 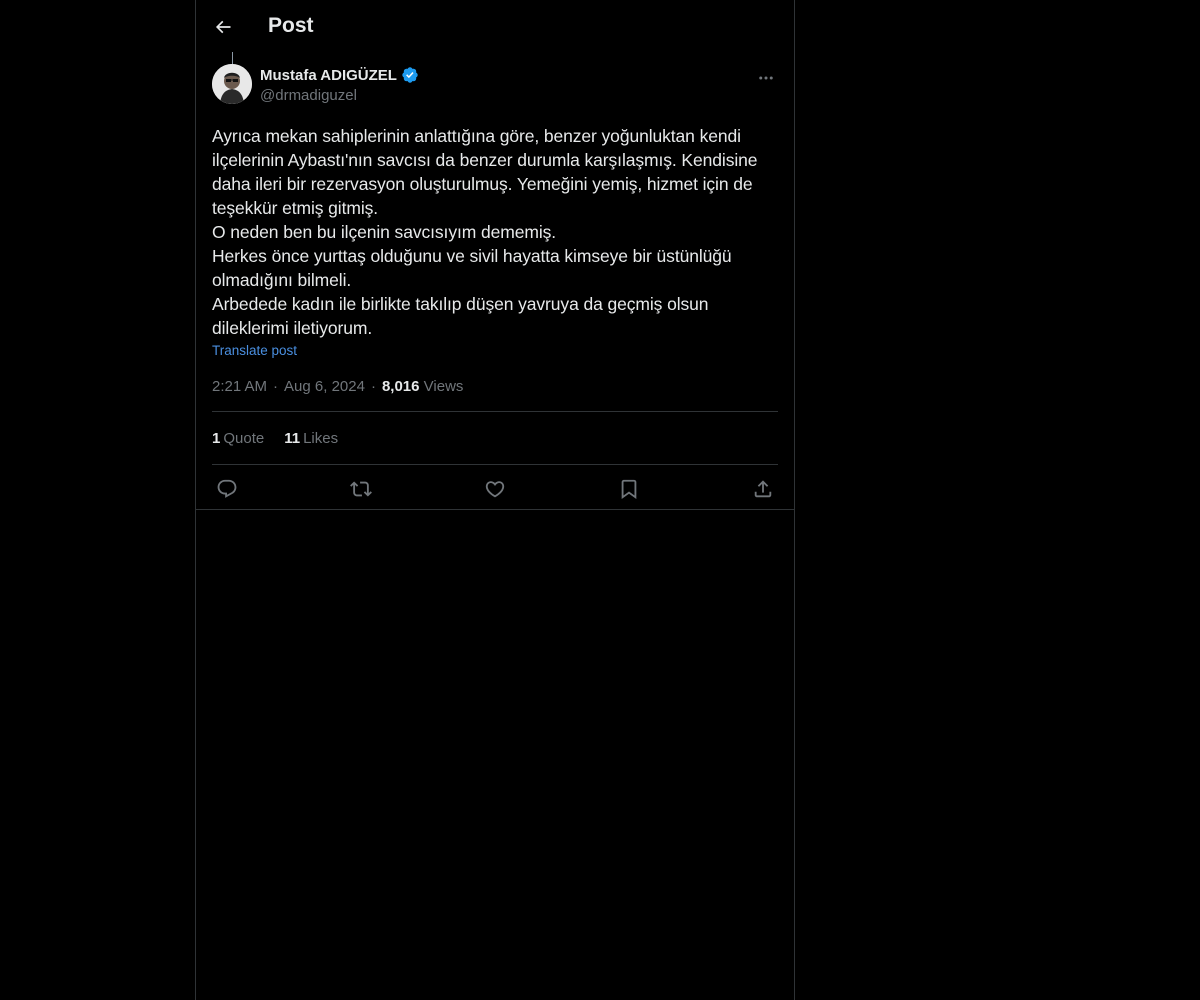 I want to click on verified-badge-icon, so click(x=410, y=75).